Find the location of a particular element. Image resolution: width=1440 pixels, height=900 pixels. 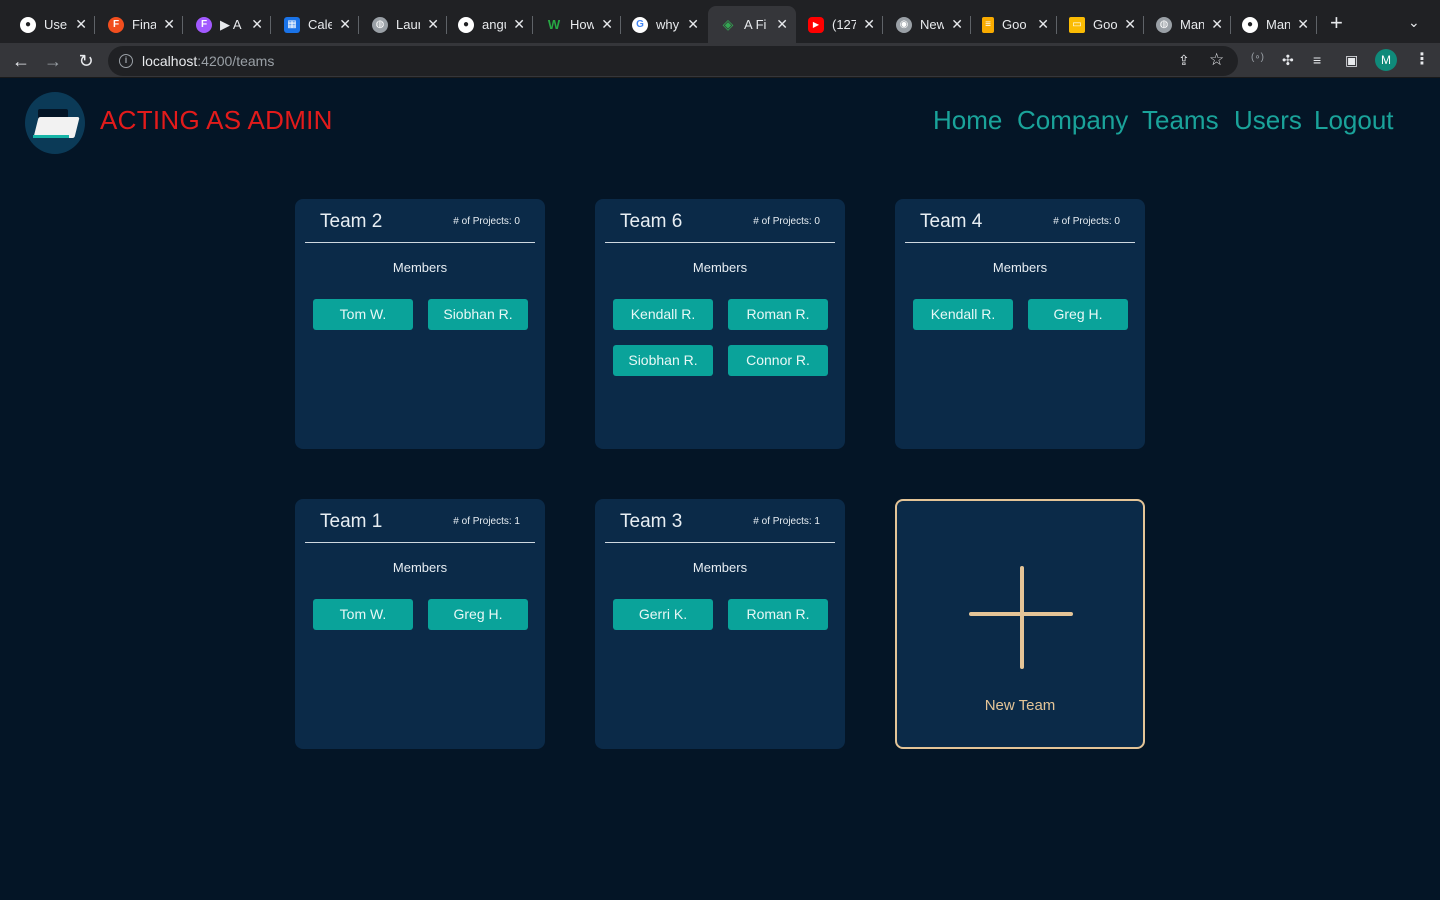

browser-tab: ▦ Cale ✕ is located at coordinates (315, 24).